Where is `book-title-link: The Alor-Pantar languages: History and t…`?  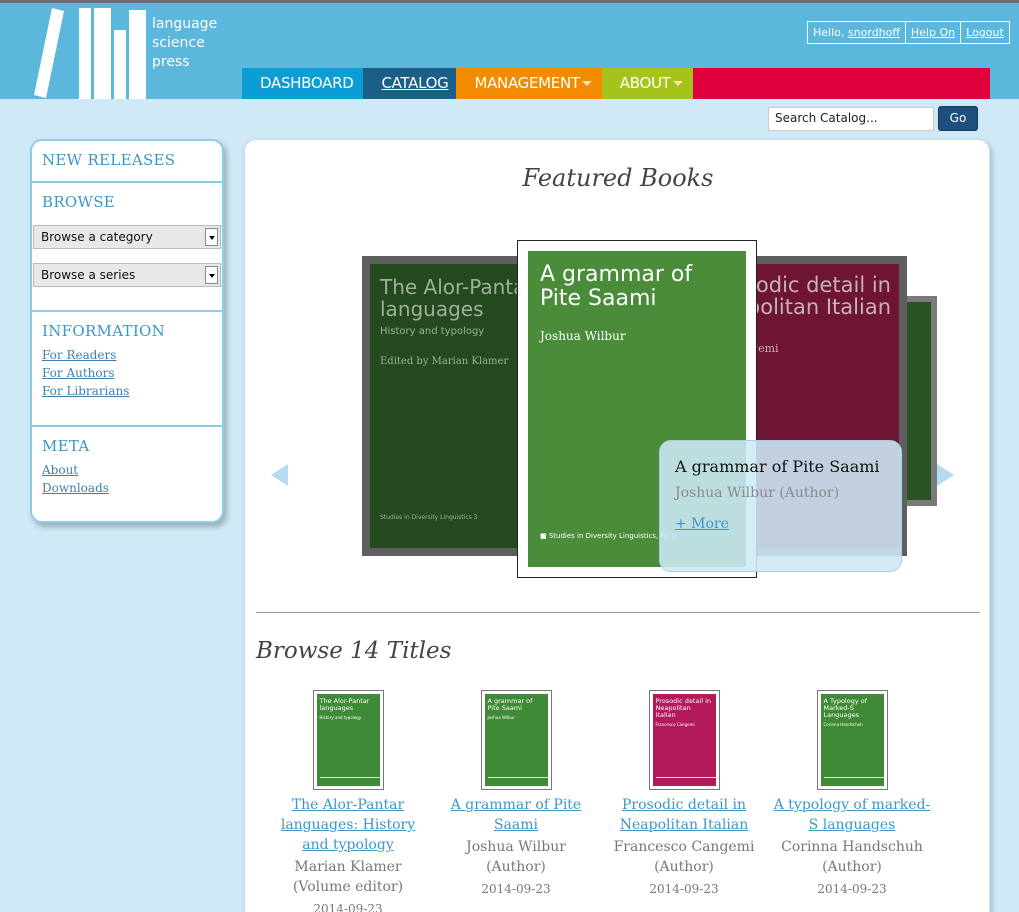
book-title-link: The Alor-Pantar languages: History and t… is located at coordinates (348, 825).